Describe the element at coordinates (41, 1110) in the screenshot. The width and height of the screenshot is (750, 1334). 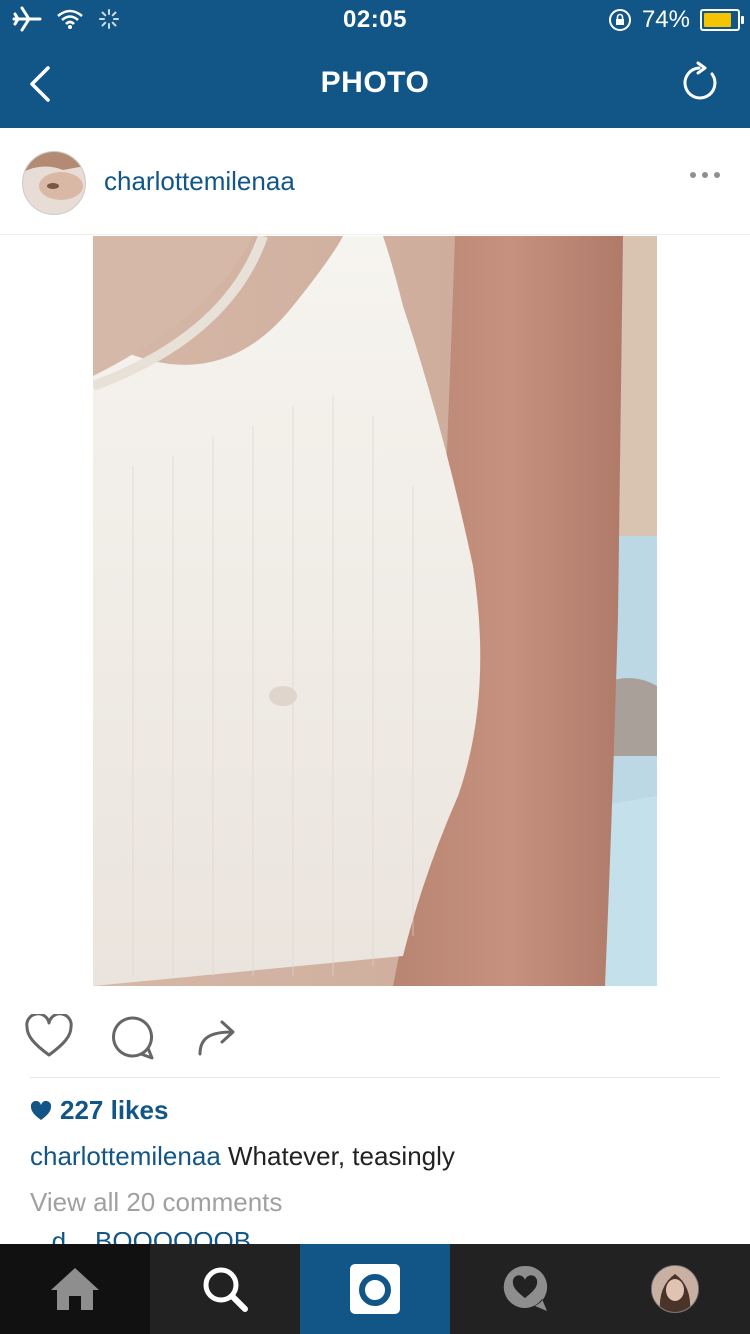
I see `heart-filled-icon` at that location.